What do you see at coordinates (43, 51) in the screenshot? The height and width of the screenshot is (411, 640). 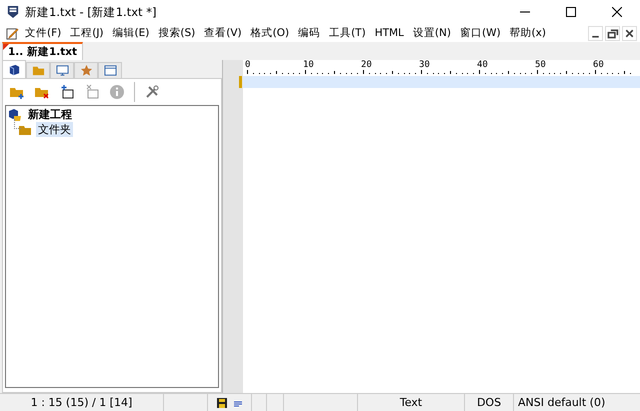 I see `document-tab: 1.. 新建1.txt` at bounding box center [43, 51].